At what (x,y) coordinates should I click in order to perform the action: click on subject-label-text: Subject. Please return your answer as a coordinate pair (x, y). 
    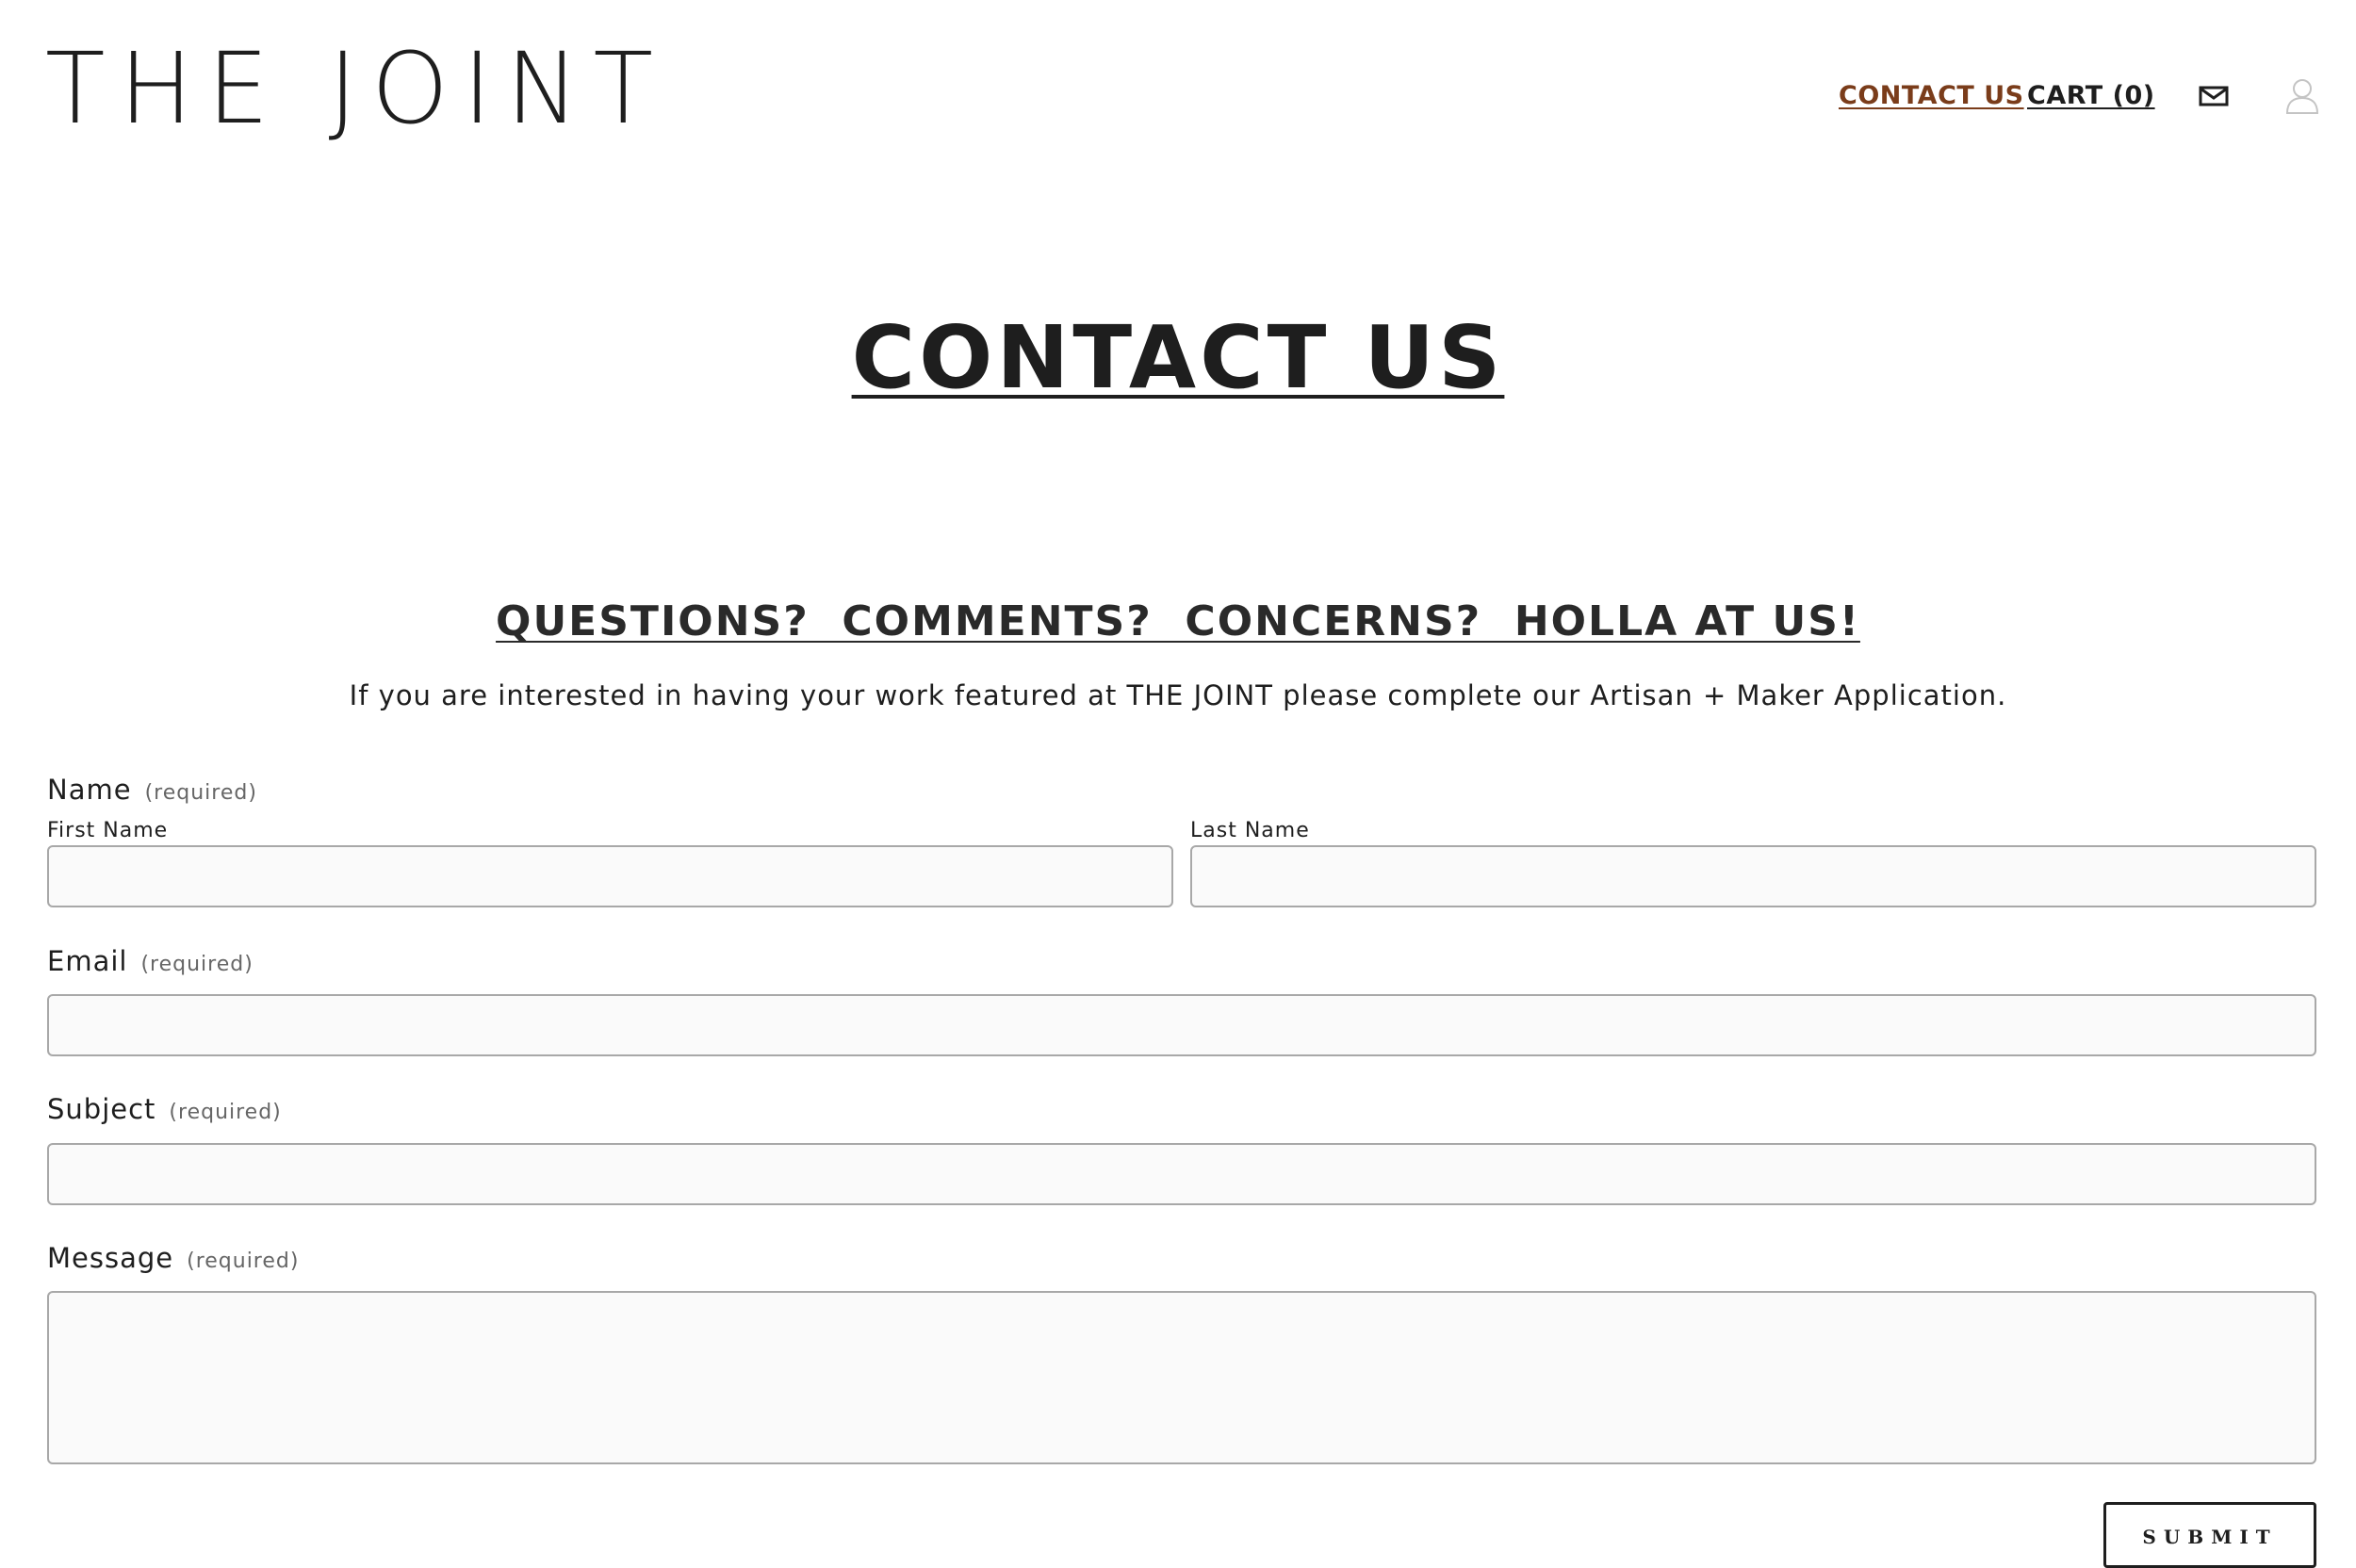
    Looking at the image, I should click on (101, 1109).